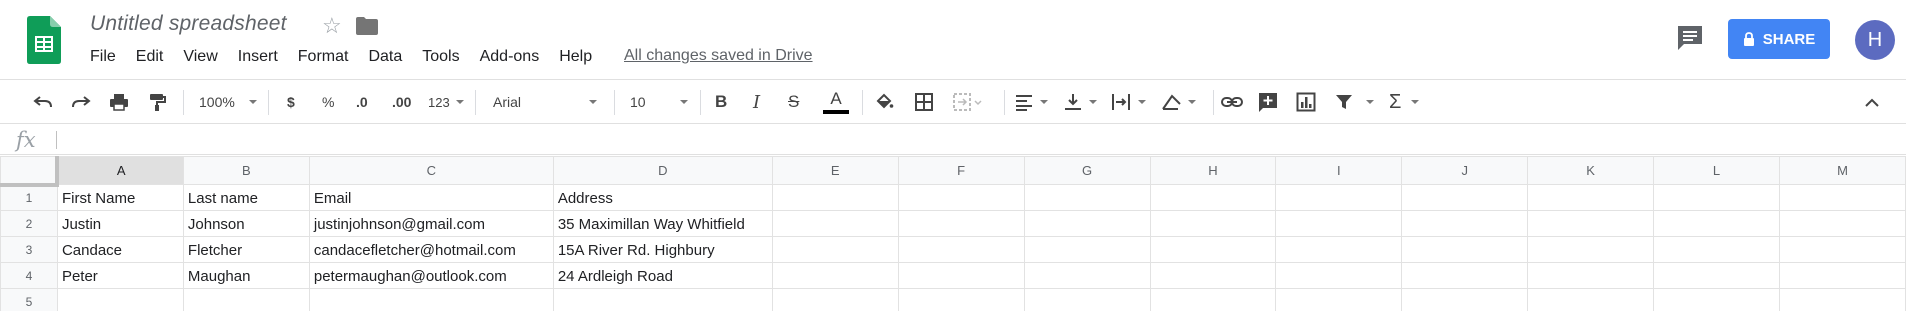  What do you see at coordinates (1268, 102) in the screenshot?
I see `comment-add-icon` at bounding box center [1268, 102].